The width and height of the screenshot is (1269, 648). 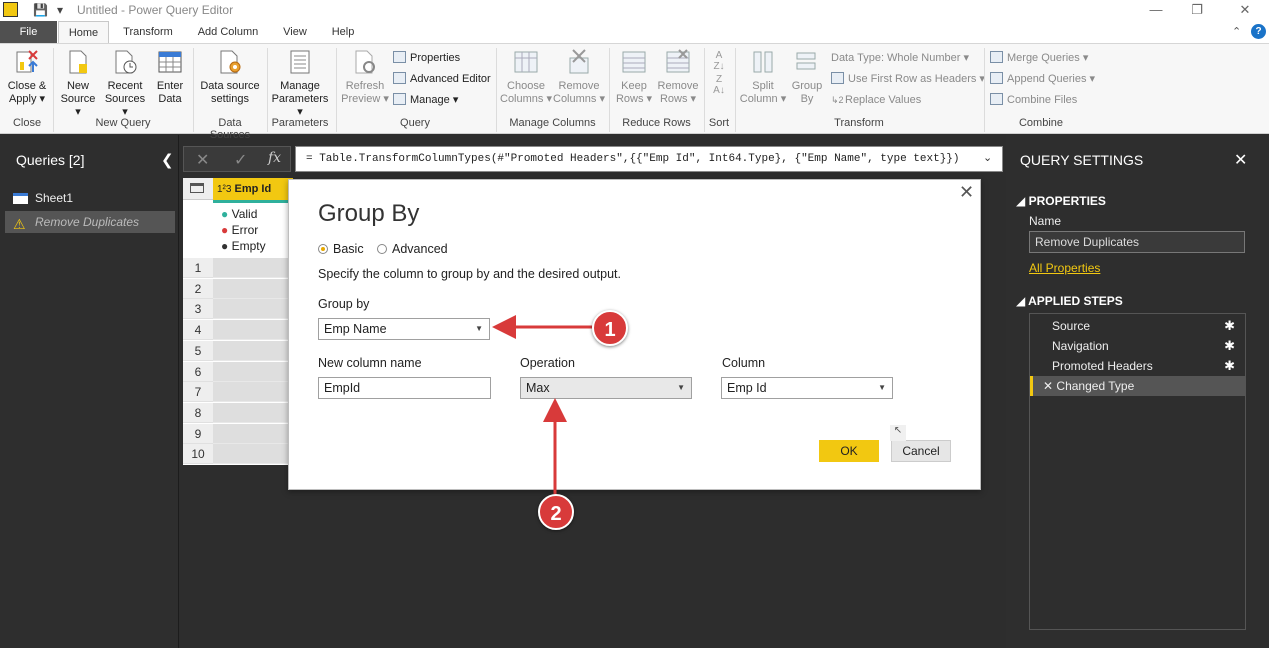 What do you see at coordinates (542, 405) in the screenshot?
I see `annotation-arrows` at bounding box center [542, 405].